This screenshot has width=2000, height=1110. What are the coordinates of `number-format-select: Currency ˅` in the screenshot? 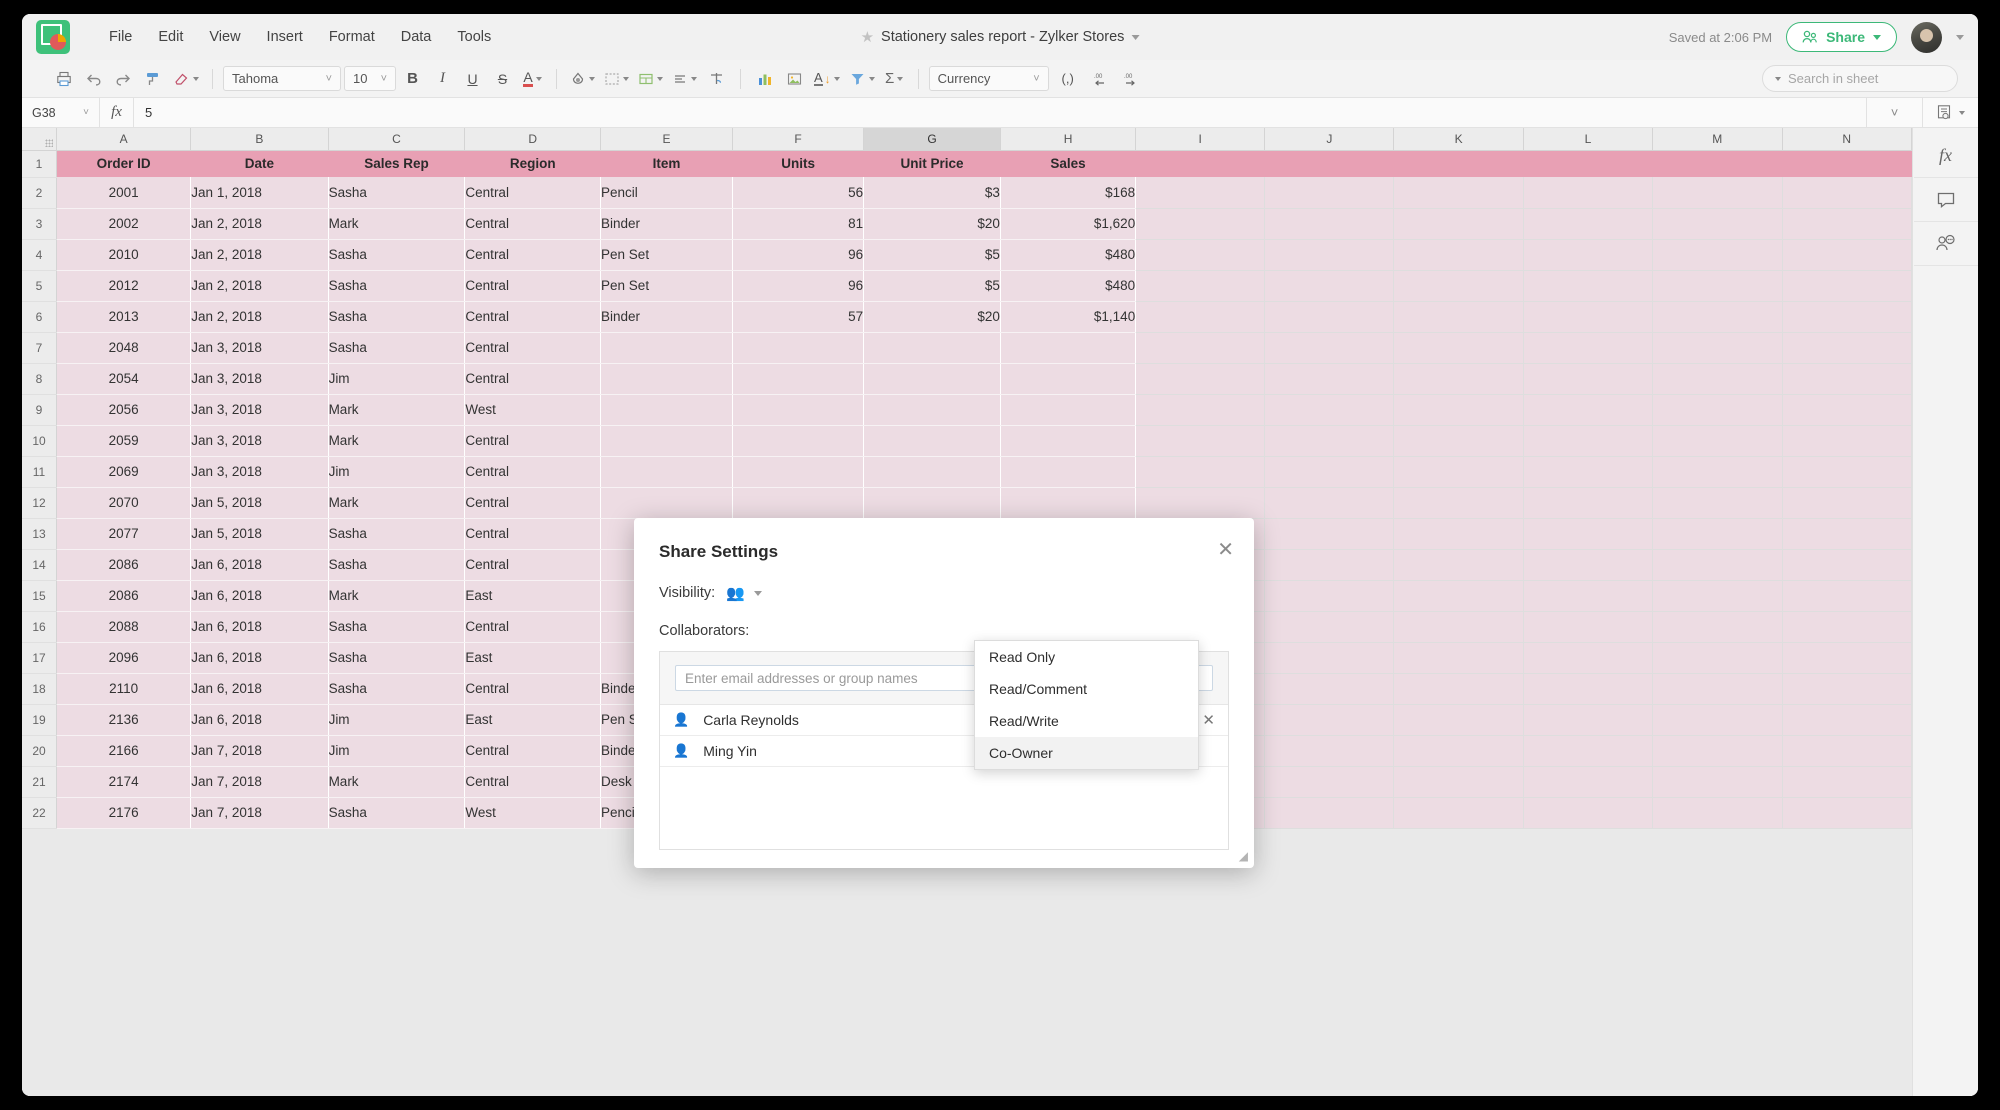 It's located at (988, 78).